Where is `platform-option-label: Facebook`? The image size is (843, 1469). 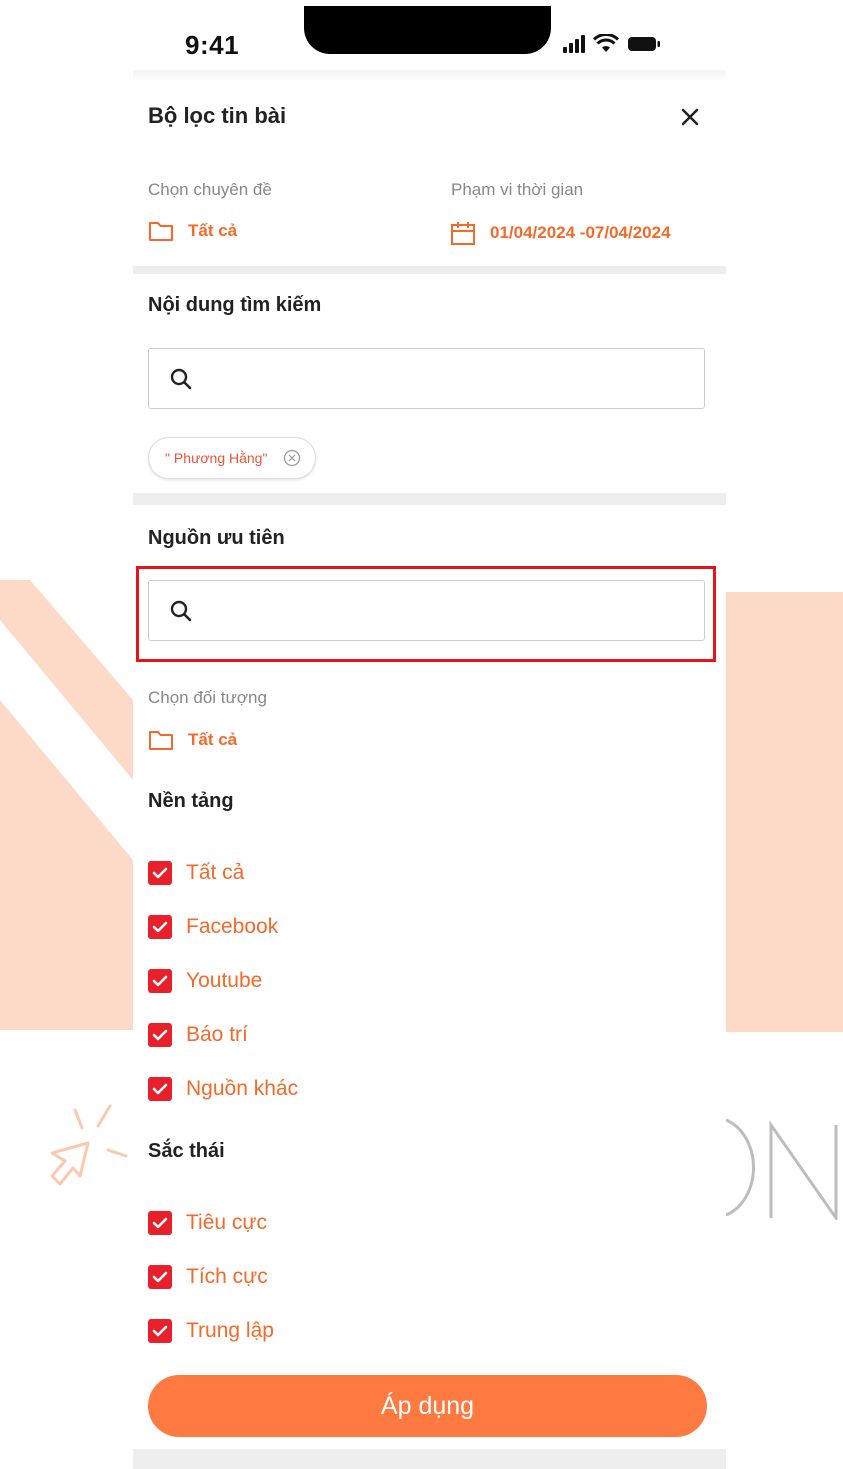 platform-option-label: Facebook is located at coordinates (232, 926).